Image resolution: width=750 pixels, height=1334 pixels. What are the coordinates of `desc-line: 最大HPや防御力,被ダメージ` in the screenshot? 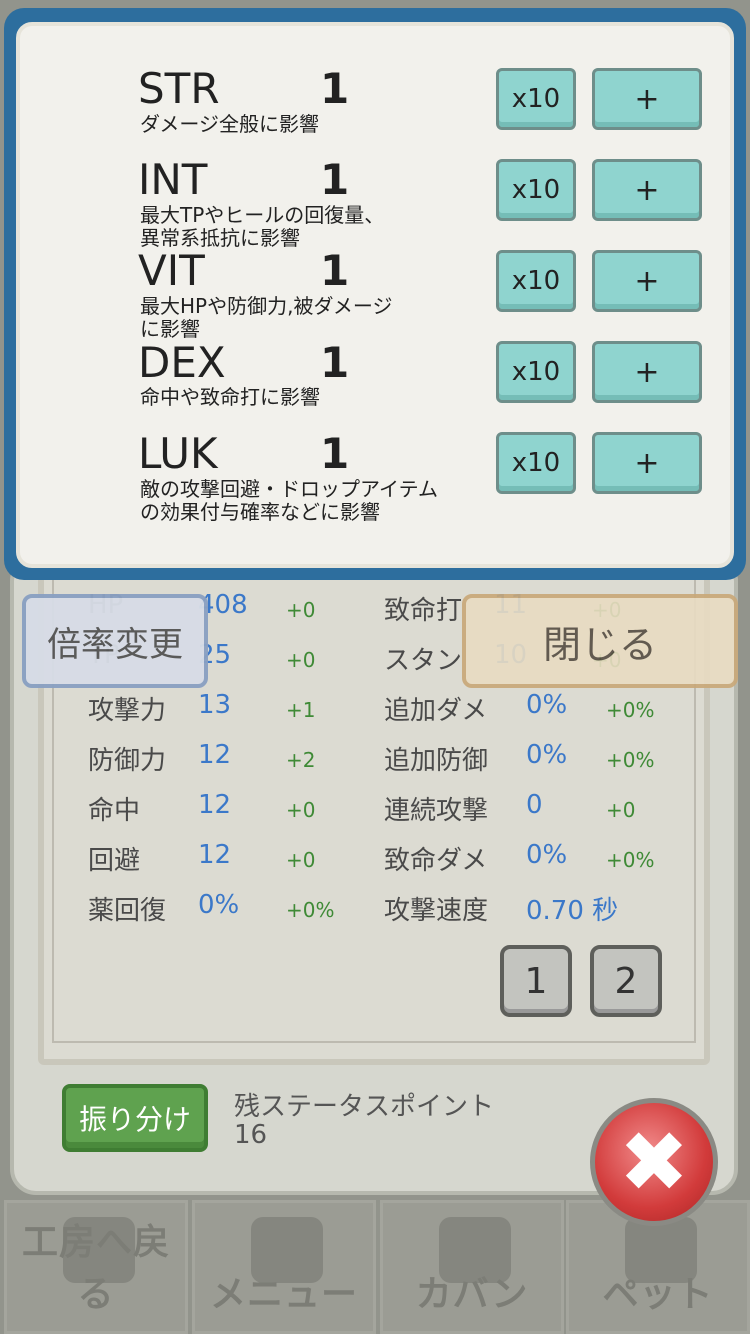 It's located at (266, 306).